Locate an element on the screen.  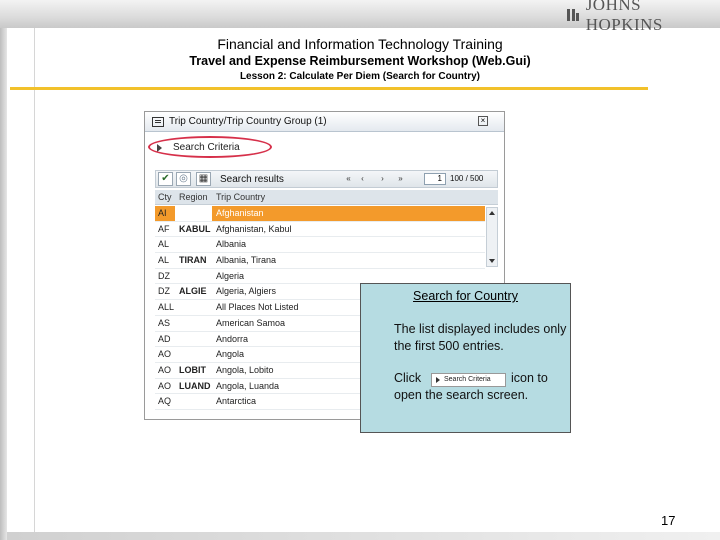
cell-trip-country: All Places Not Listed is located at coordinates (257, 307).